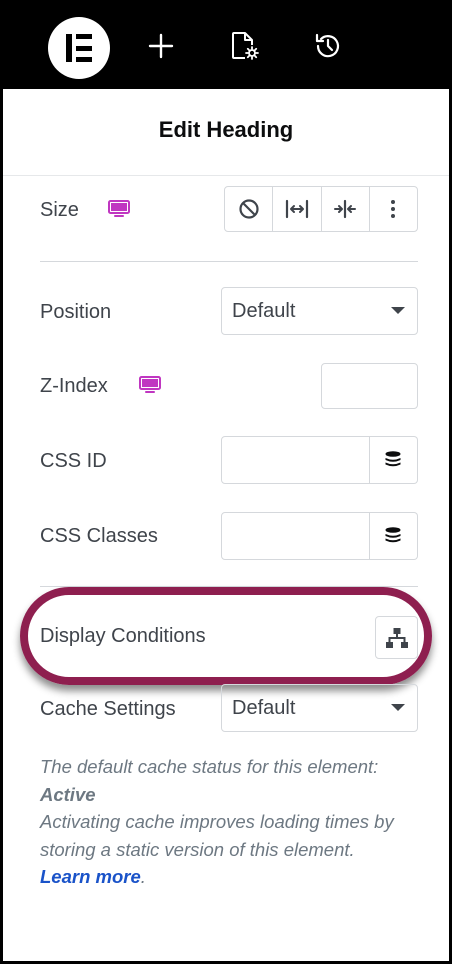  Describe the element at coordinates (319, 311) in the screenshot. I see `position-select: Default` at that location.